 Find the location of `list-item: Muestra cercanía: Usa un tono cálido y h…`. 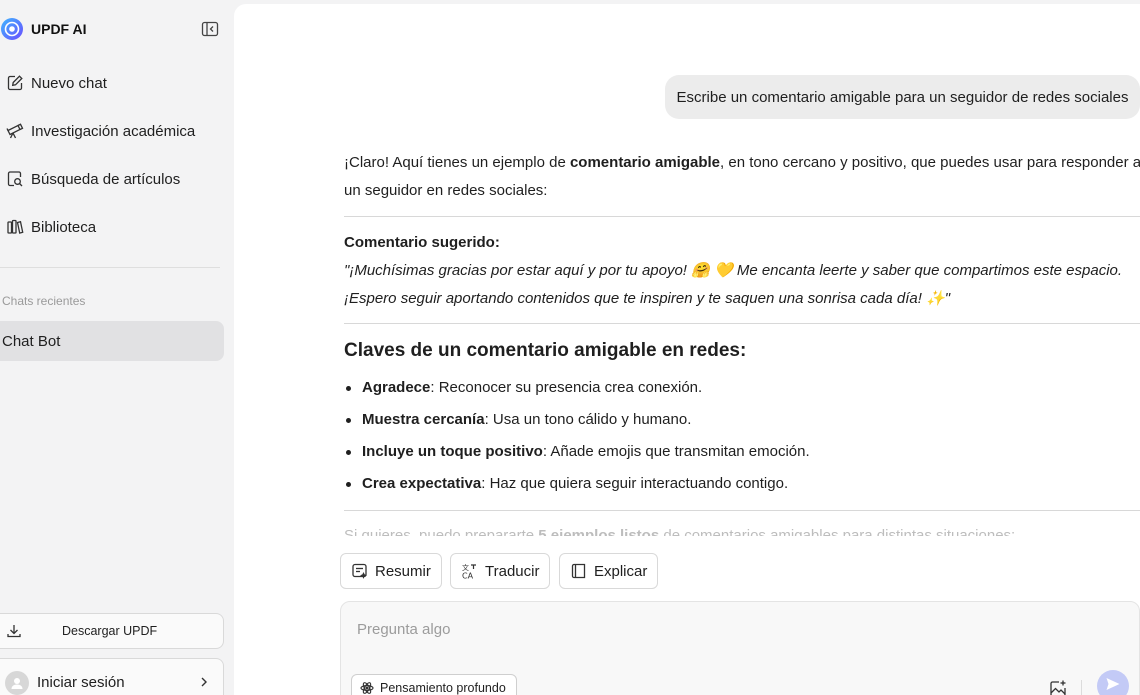

list-item: Muestra cercanía: Usa un tono cálido y h… is located at coordinates (742, 423).